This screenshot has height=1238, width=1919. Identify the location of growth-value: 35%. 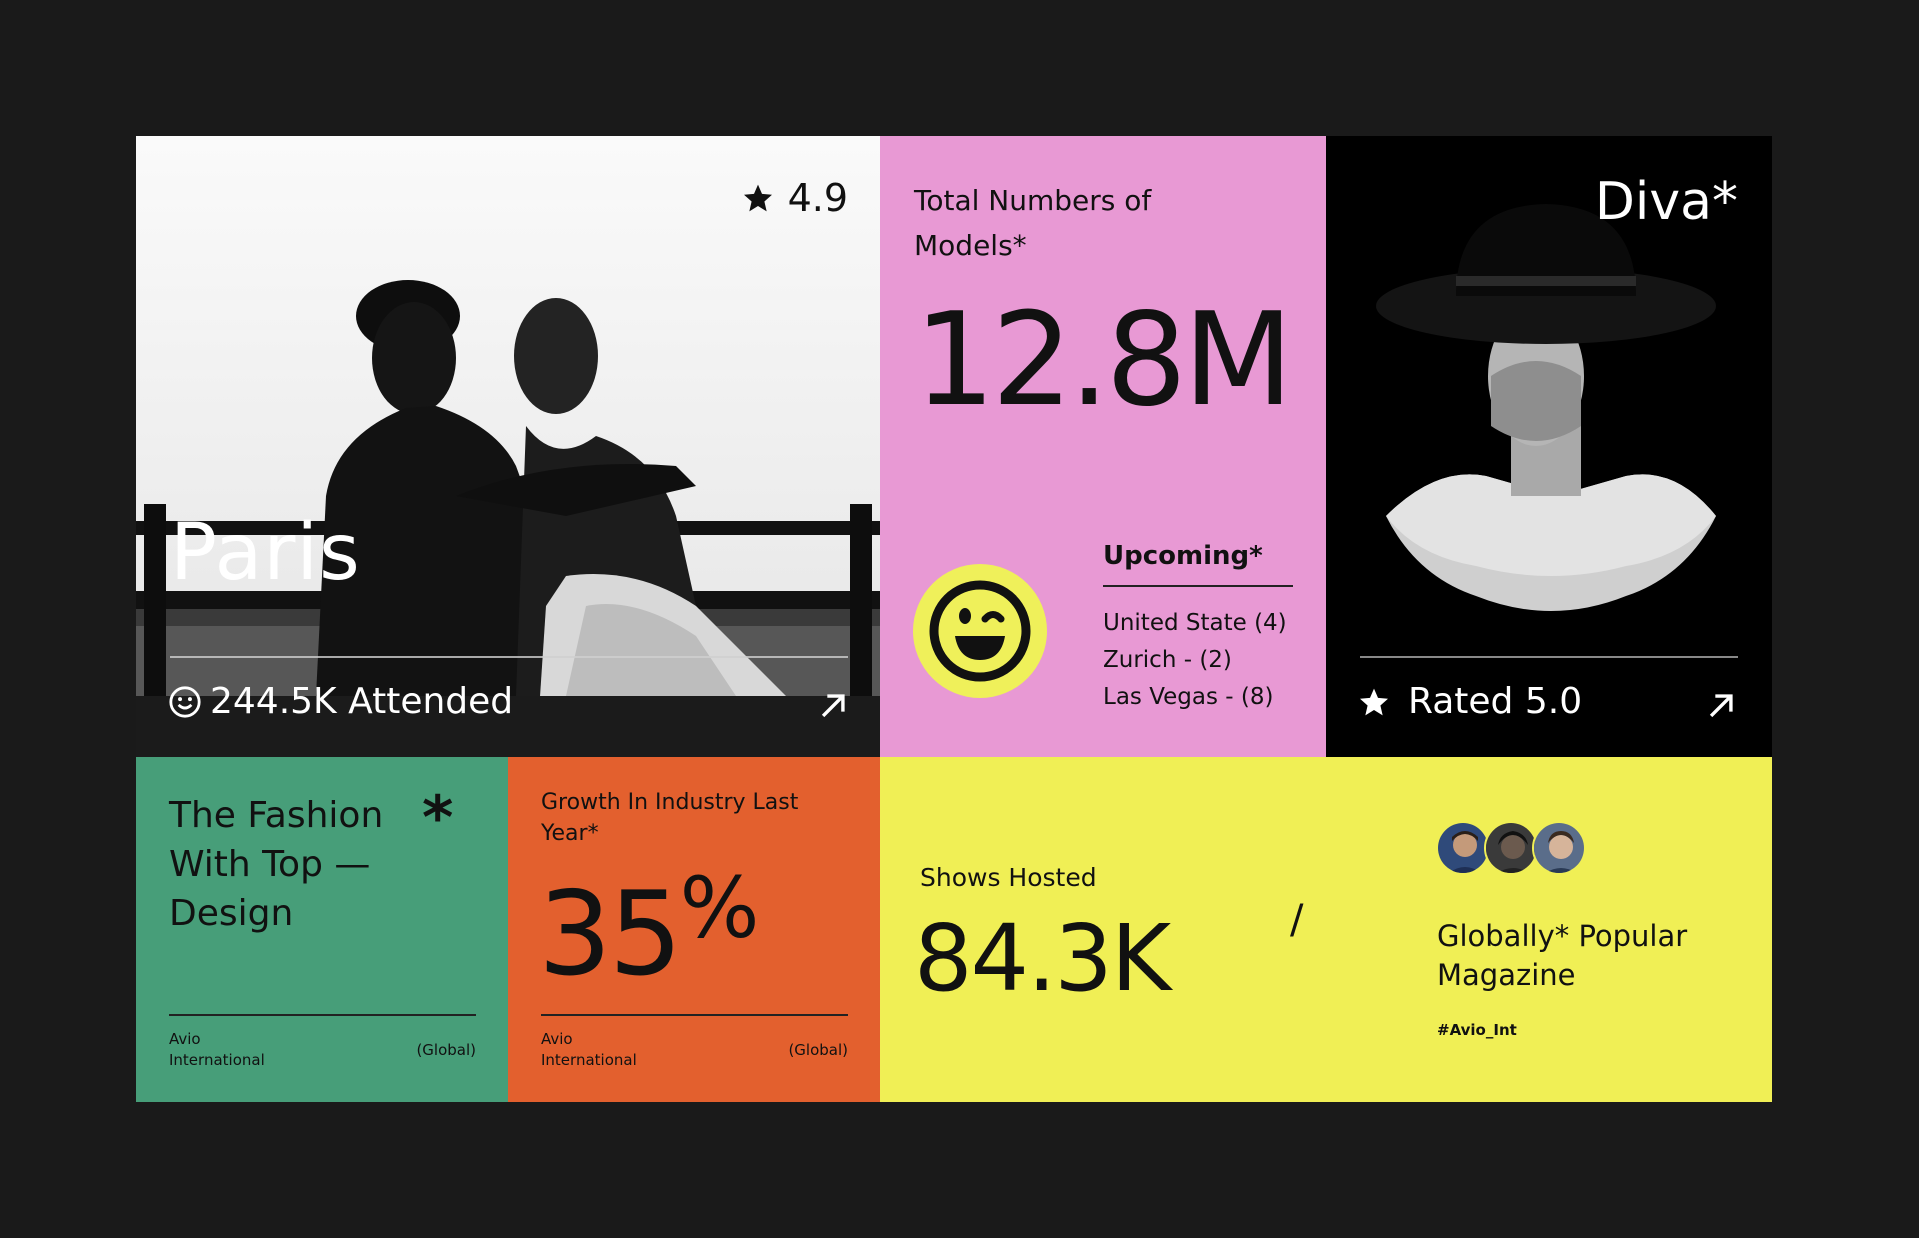
(648, 930).